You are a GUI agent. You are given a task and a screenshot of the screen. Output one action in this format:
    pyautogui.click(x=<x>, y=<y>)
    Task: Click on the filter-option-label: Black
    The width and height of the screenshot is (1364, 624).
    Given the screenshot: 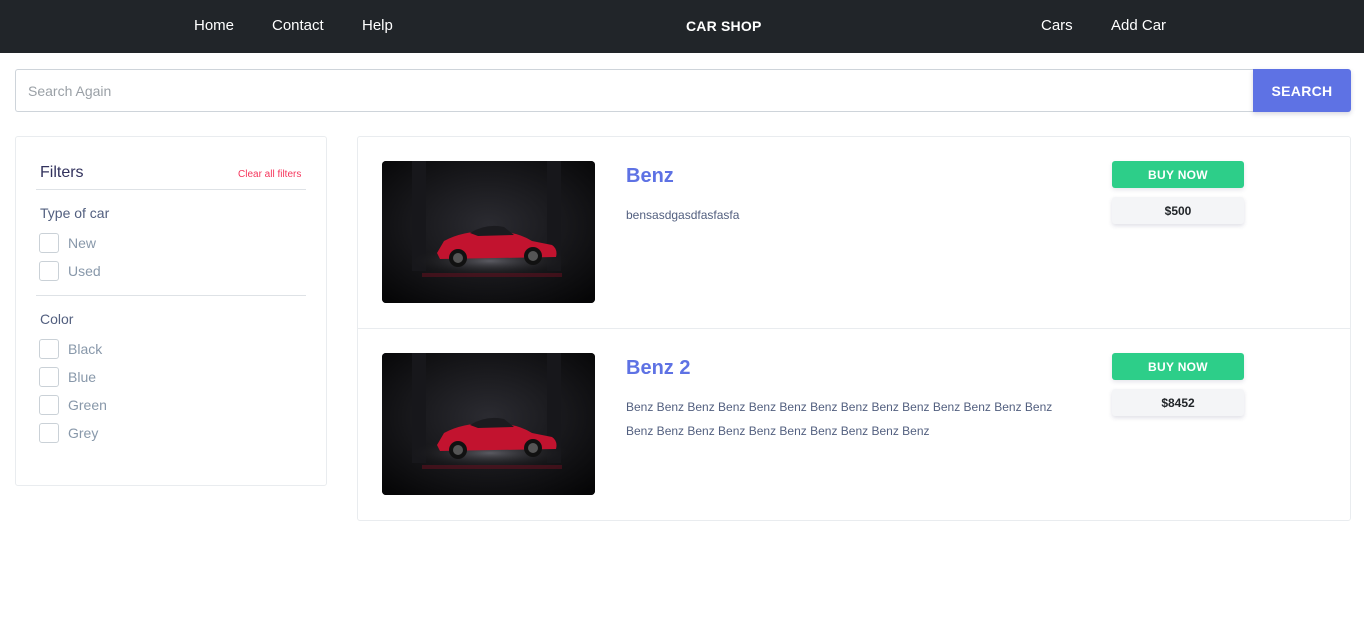 What is the action you would take?
    pyautogui.click(x=85, y=349)
    